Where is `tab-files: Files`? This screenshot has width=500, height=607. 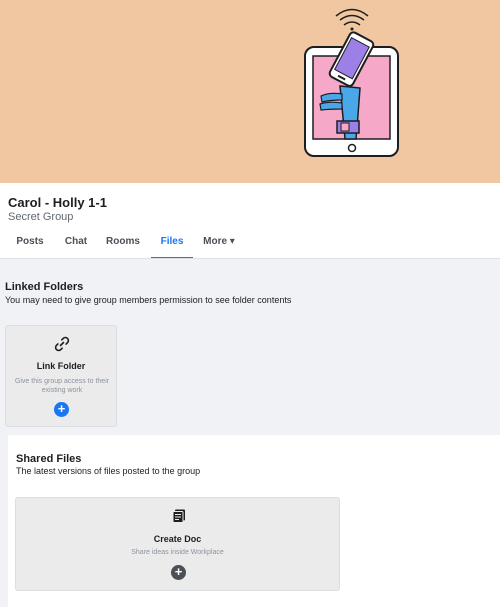 tab-files: Files is located at coordinates (172, 243).